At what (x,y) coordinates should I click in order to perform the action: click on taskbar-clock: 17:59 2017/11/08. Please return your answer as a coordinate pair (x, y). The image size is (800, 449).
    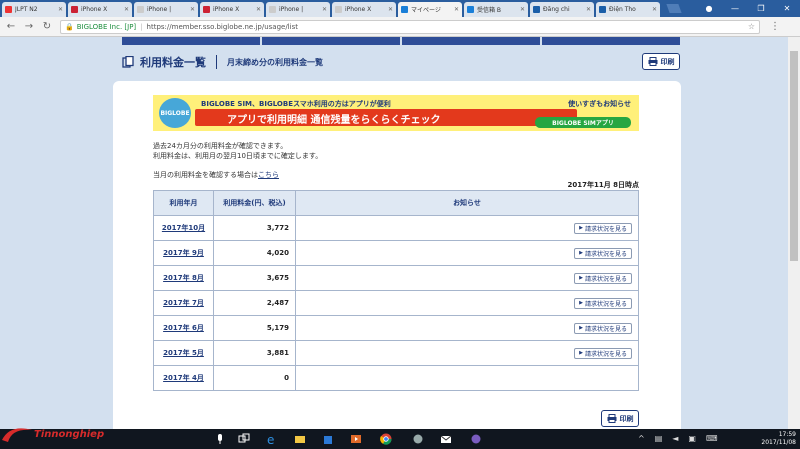
    Looking at the image, I should click on (778, 439).